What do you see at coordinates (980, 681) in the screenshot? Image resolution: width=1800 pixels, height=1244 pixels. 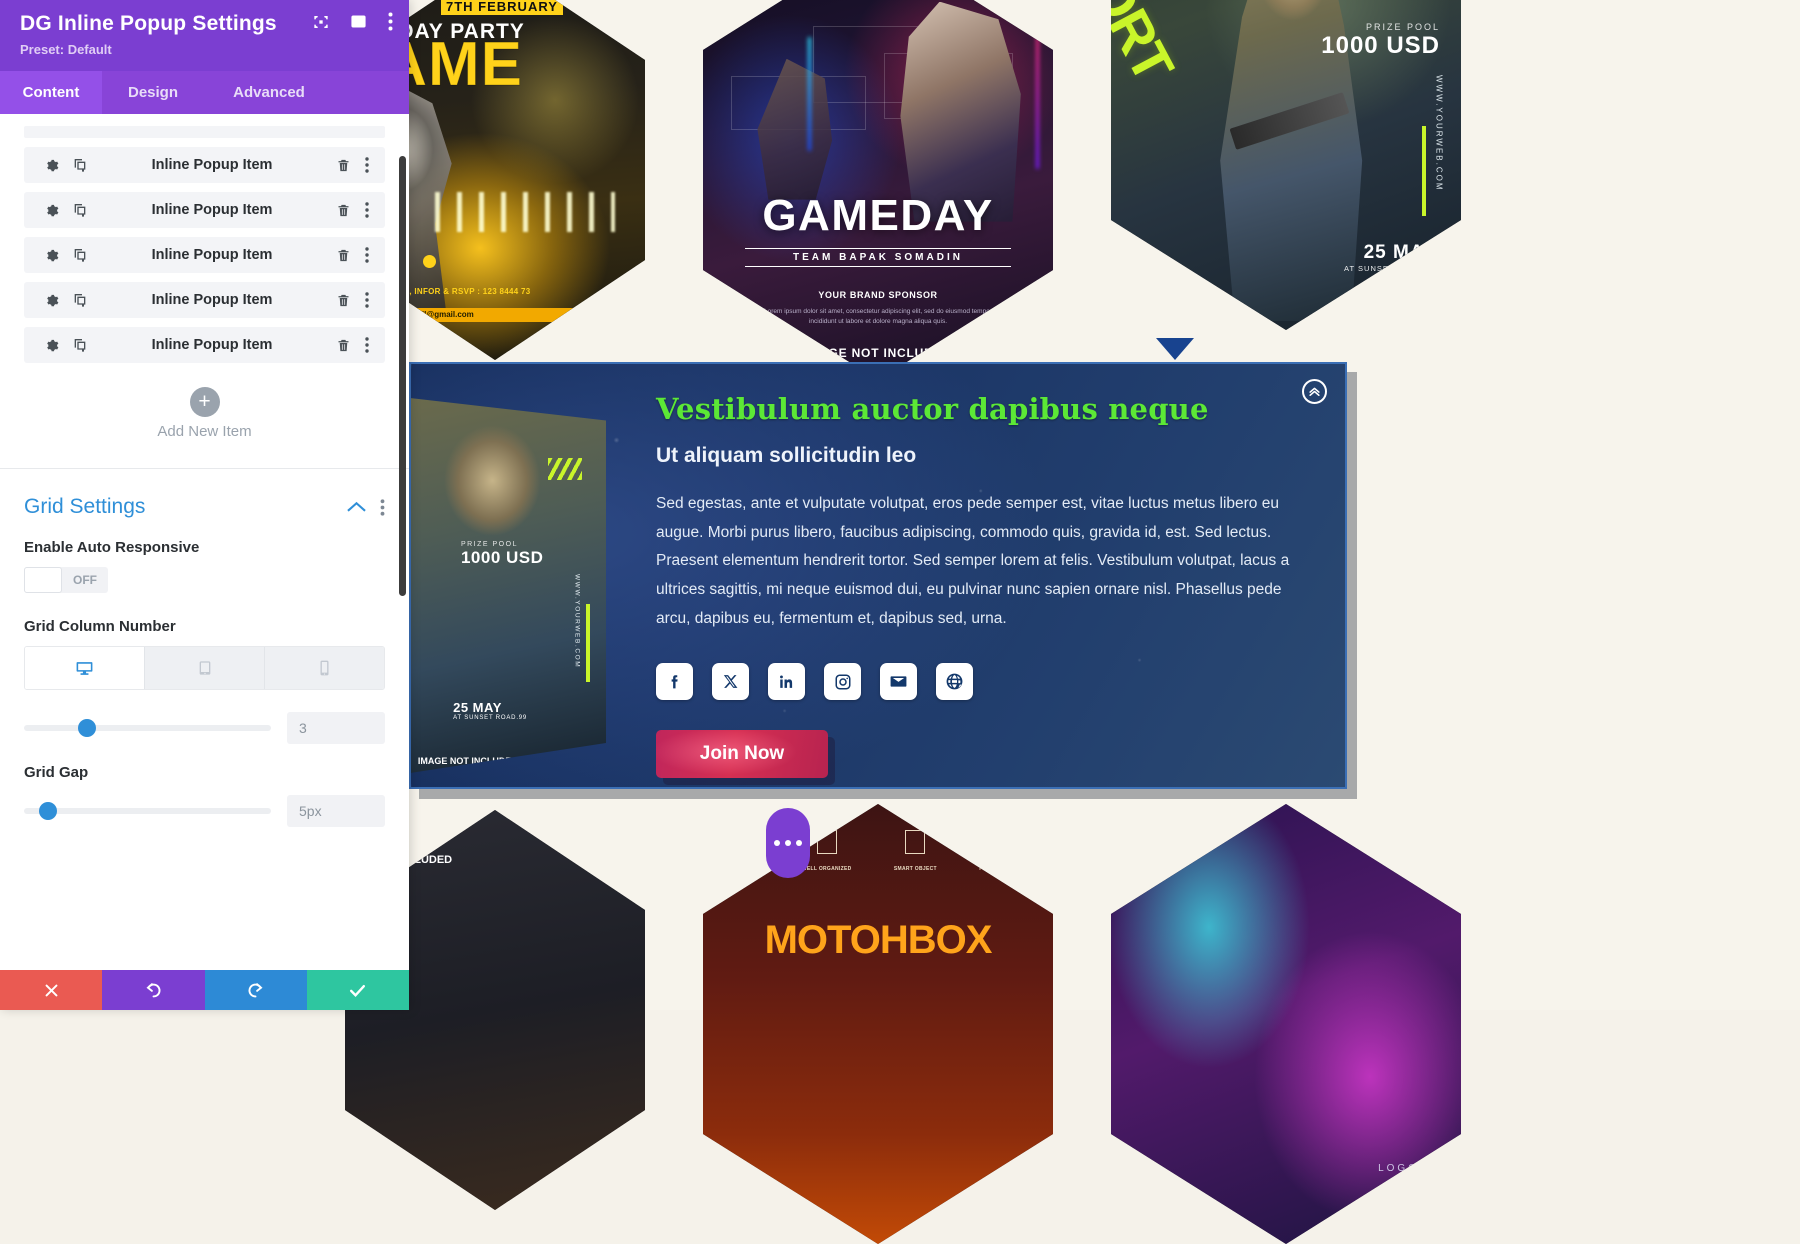 I see `popup-social-links` at bounding box center [980, 681].